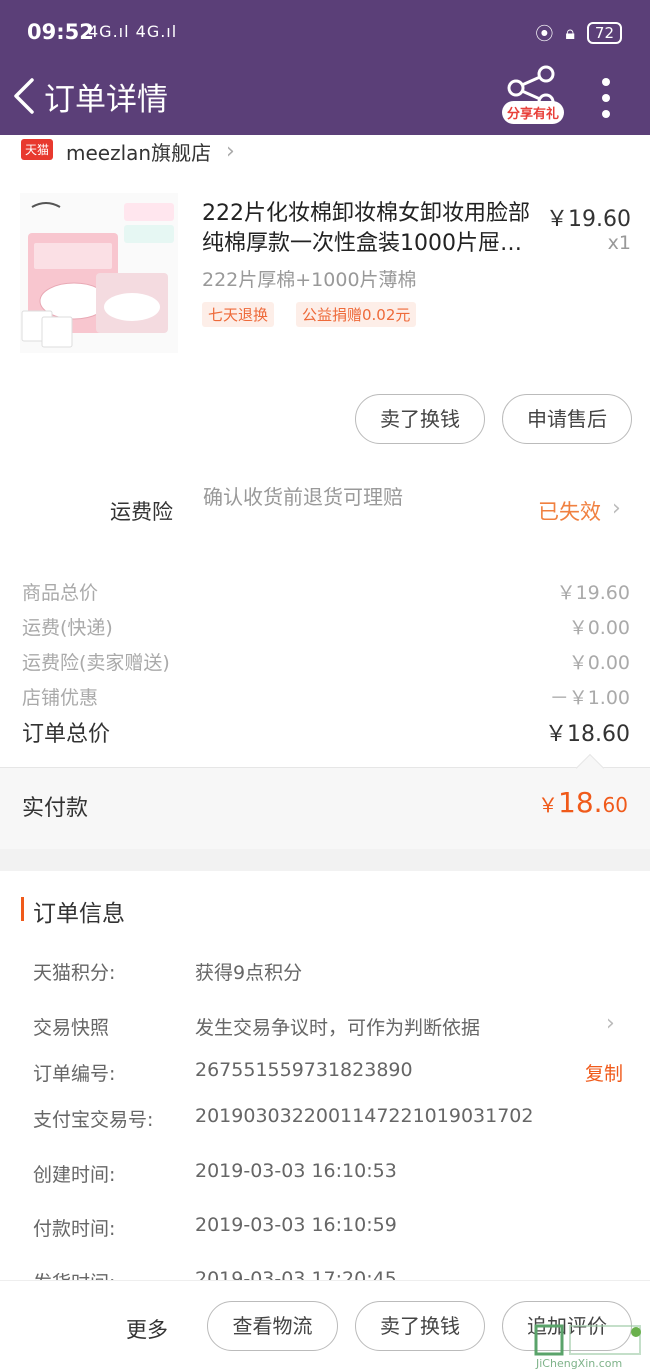 This screenshot has width=650, height=1372. I want to click on product-quantity: x1, so click(619, 243).